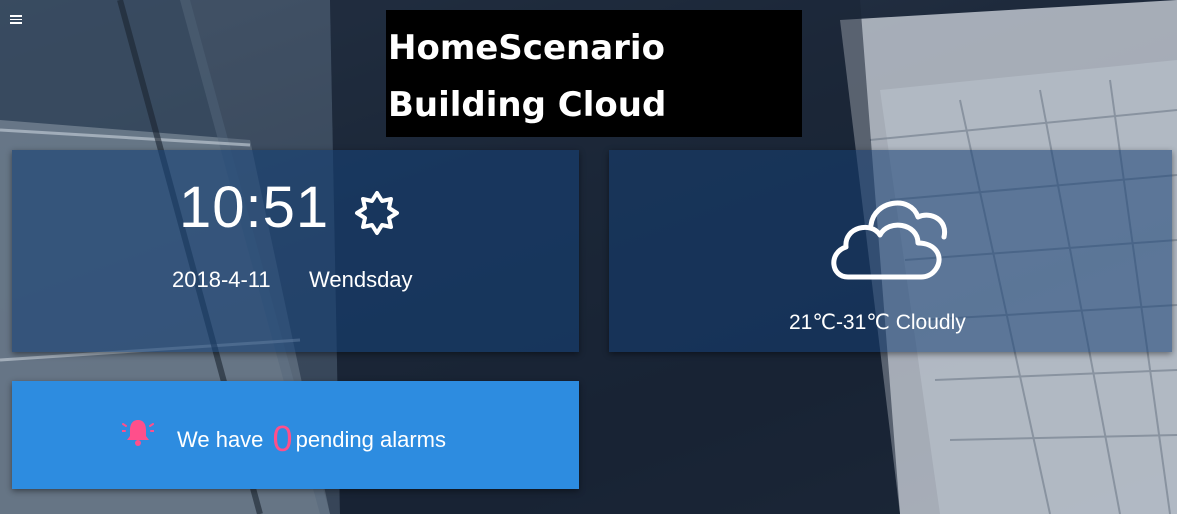 The image size is (1177, 514). What do you see at coordinates (221, 279) in the screenshot?
I see `current-date: 2018-4-11` at bounding box center [221, 279].